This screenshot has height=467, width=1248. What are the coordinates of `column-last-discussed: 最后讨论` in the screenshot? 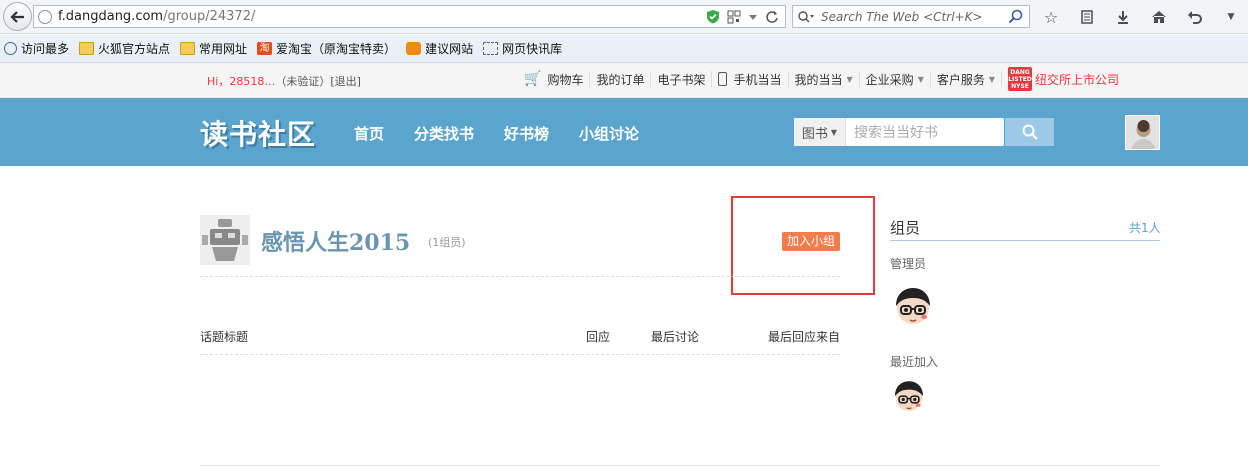 It's located at (675, 337).